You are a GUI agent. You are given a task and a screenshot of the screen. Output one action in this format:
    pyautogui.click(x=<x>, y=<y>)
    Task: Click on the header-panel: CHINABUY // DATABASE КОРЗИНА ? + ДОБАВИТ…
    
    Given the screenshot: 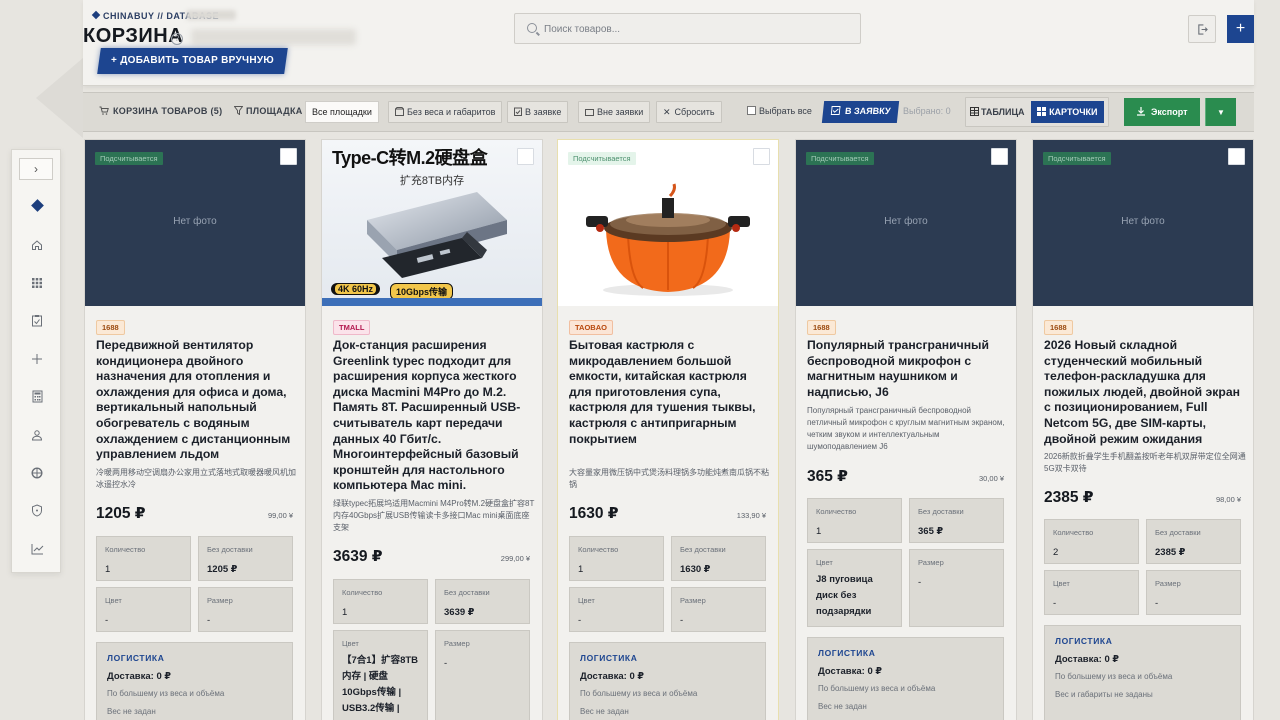 What is the action you would take?
    pyautogui.click(x=668, y=43)
    